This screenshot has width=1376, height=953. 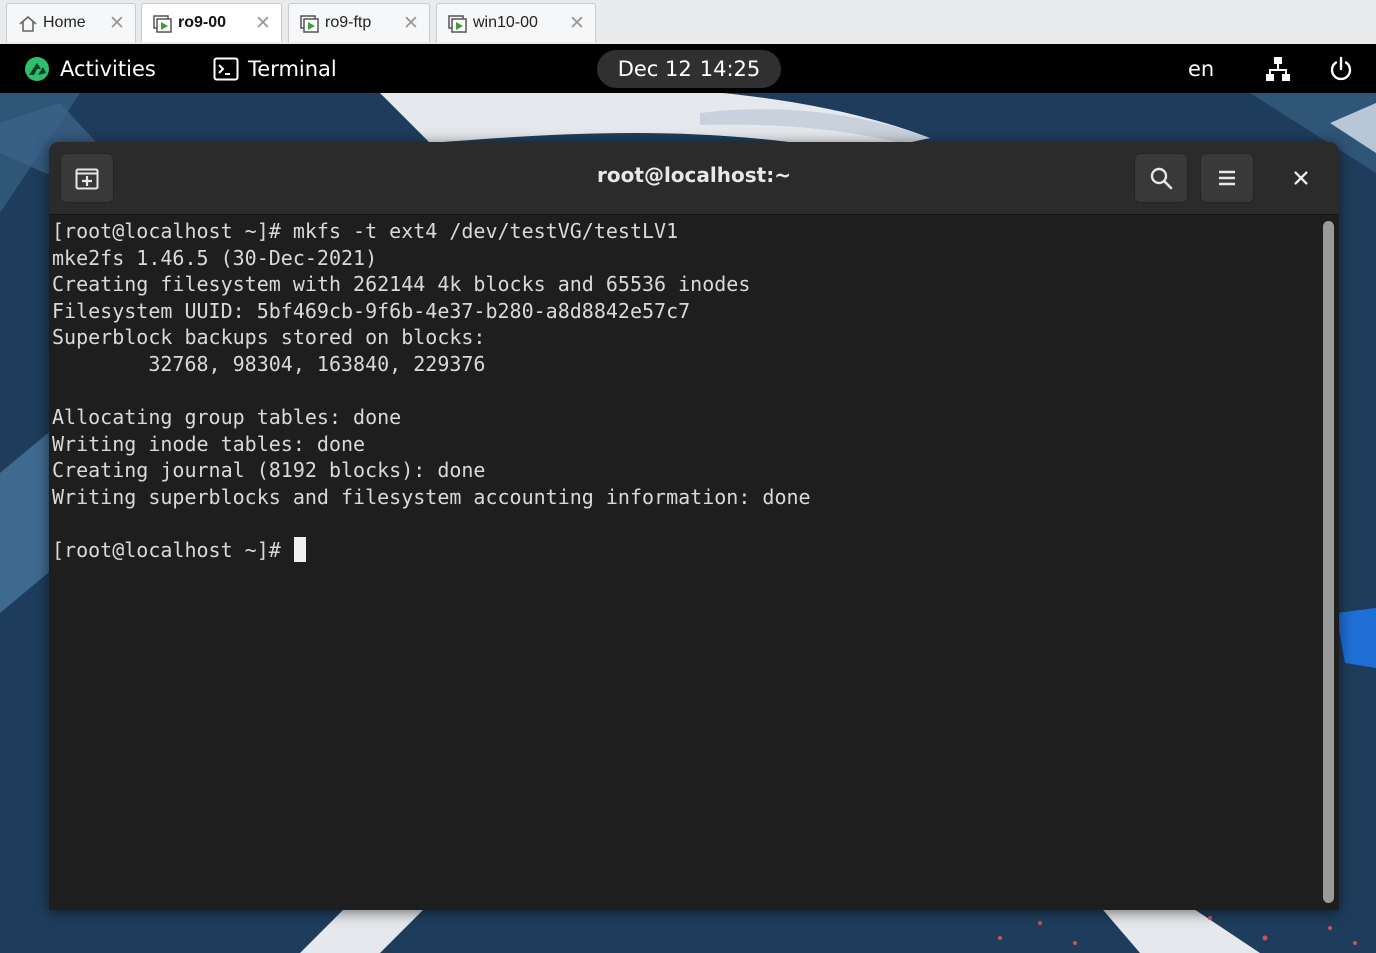 I want to click on terminal-scrollbar, so click(x=1328, y=562).